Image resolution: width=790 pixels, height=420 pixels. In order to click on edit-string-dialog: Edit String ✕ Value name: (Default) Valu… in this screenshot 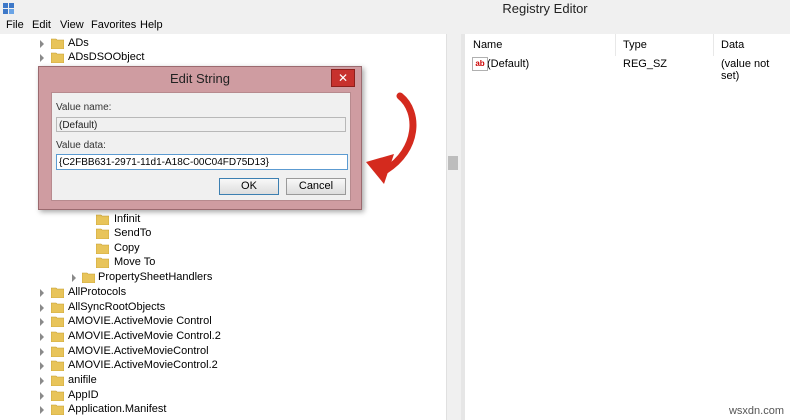, I will do `click(200, 138)`.